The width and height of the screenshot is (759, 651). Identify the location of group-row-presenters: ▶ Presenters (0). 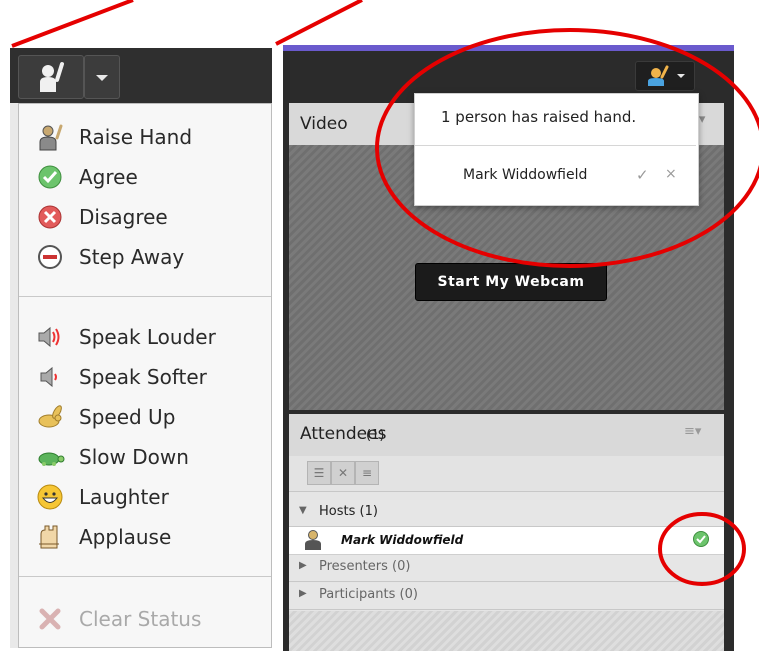
(506, 568).